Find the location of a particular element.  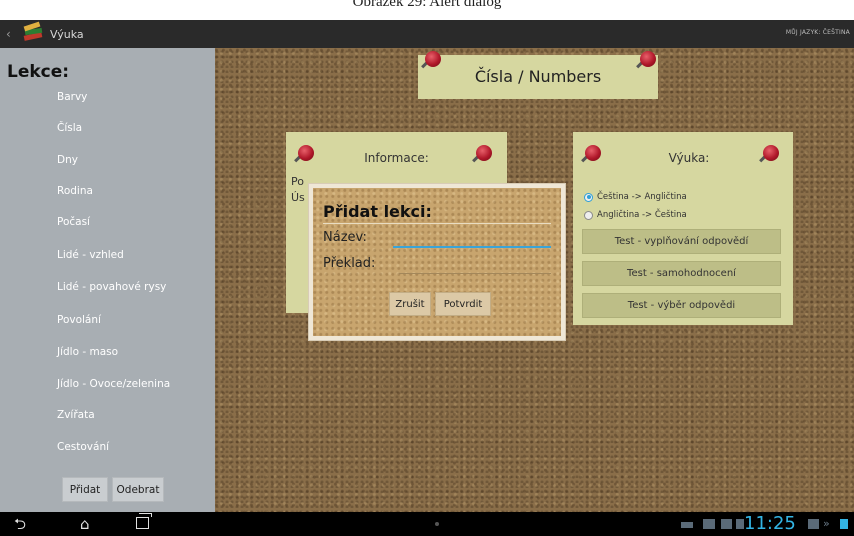

nav-indicator-dot is located at coordinates (437, 524).